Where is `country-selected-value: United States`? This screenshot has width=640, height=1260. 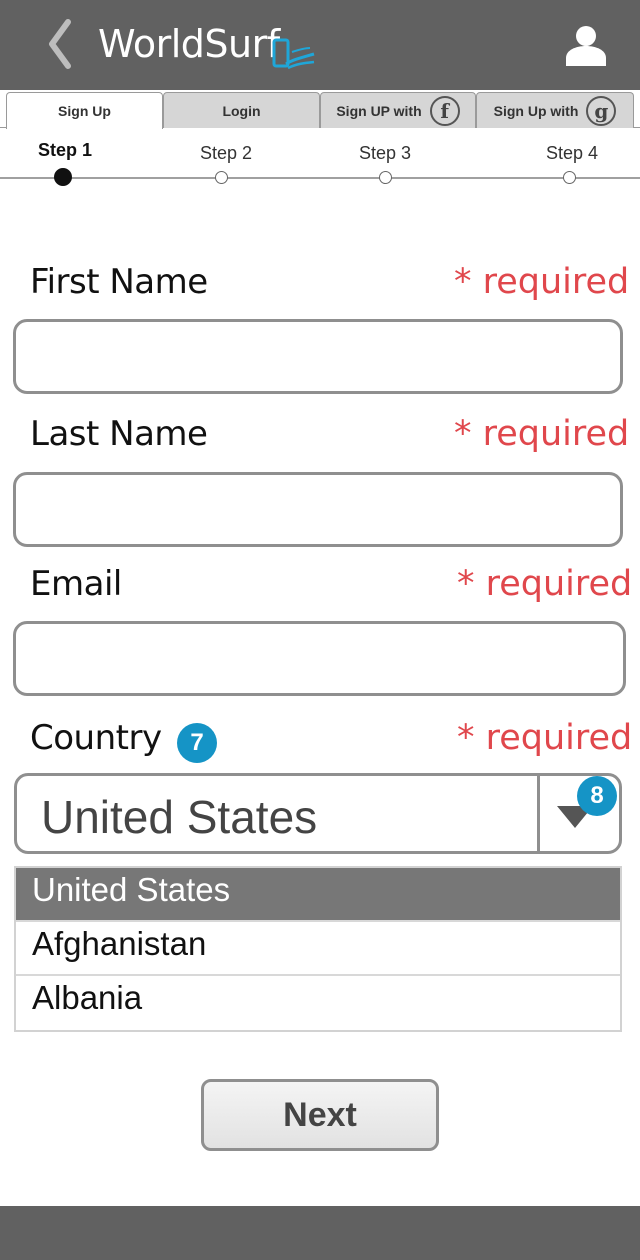
country-selected-value: United States is located at coordinates (179, 817).